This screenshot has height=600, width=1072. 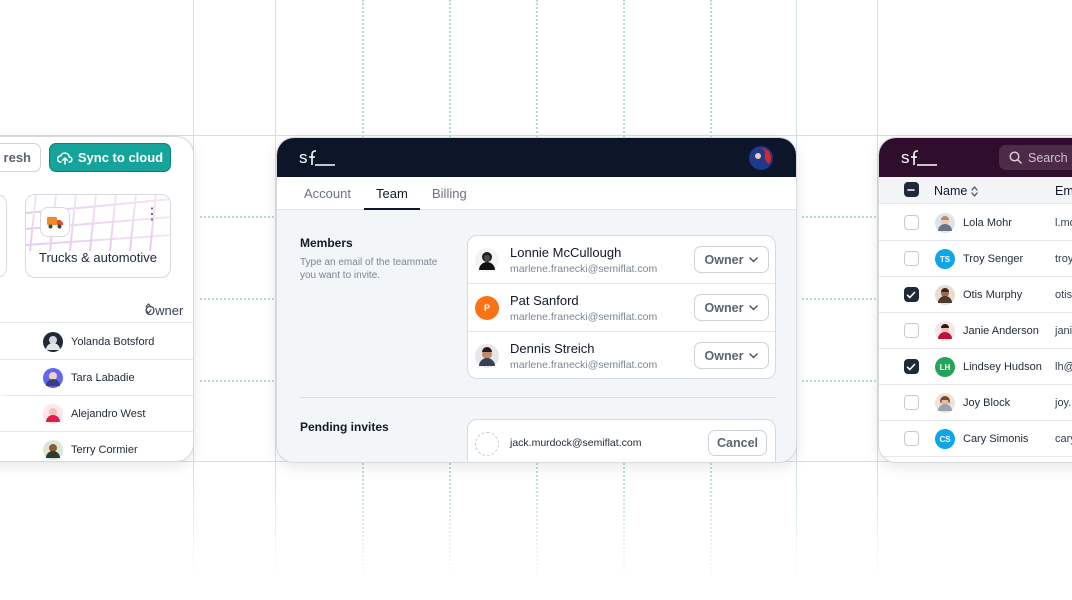 What do you see at coordinates (98, 236) in the screenshot?
I see `category-tile-trucks: ⋮ Trucks & automotive` at bounding box center [98, 236].